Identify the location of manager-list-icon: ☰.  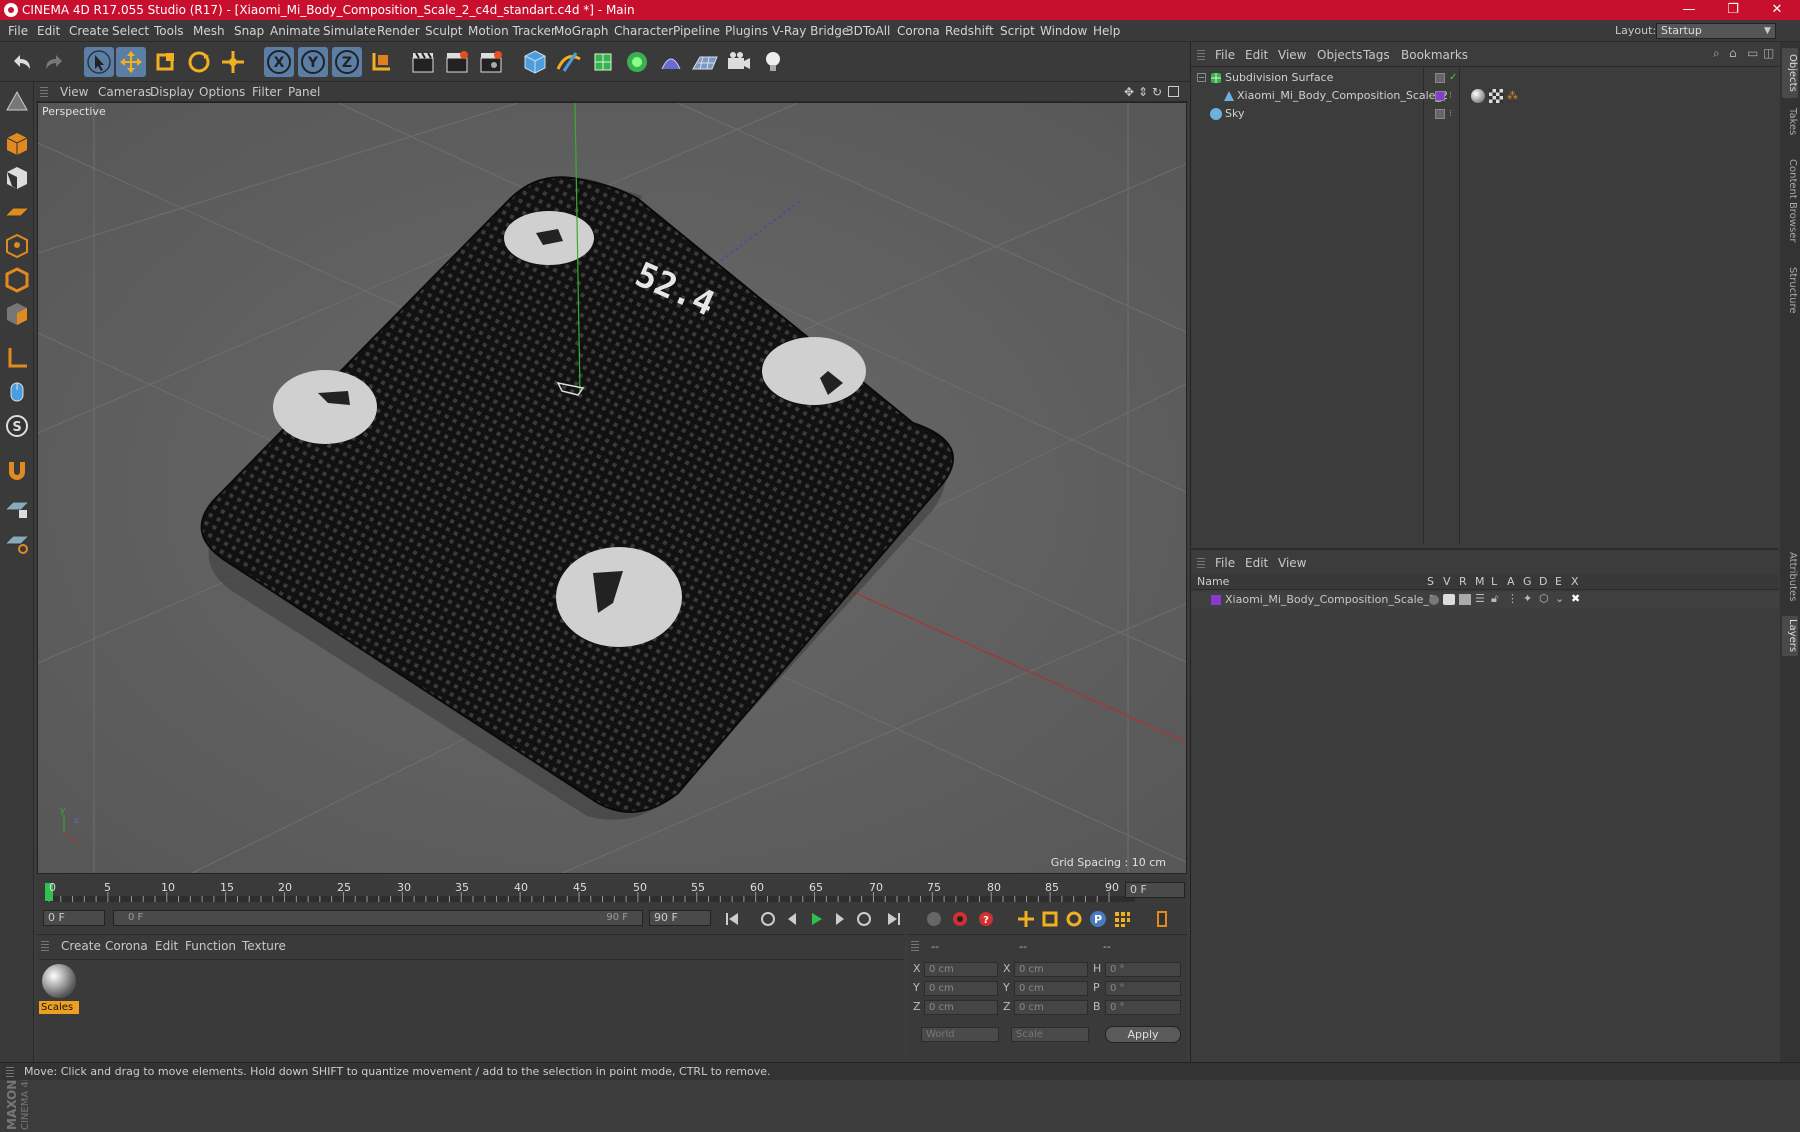
(1480, 598).